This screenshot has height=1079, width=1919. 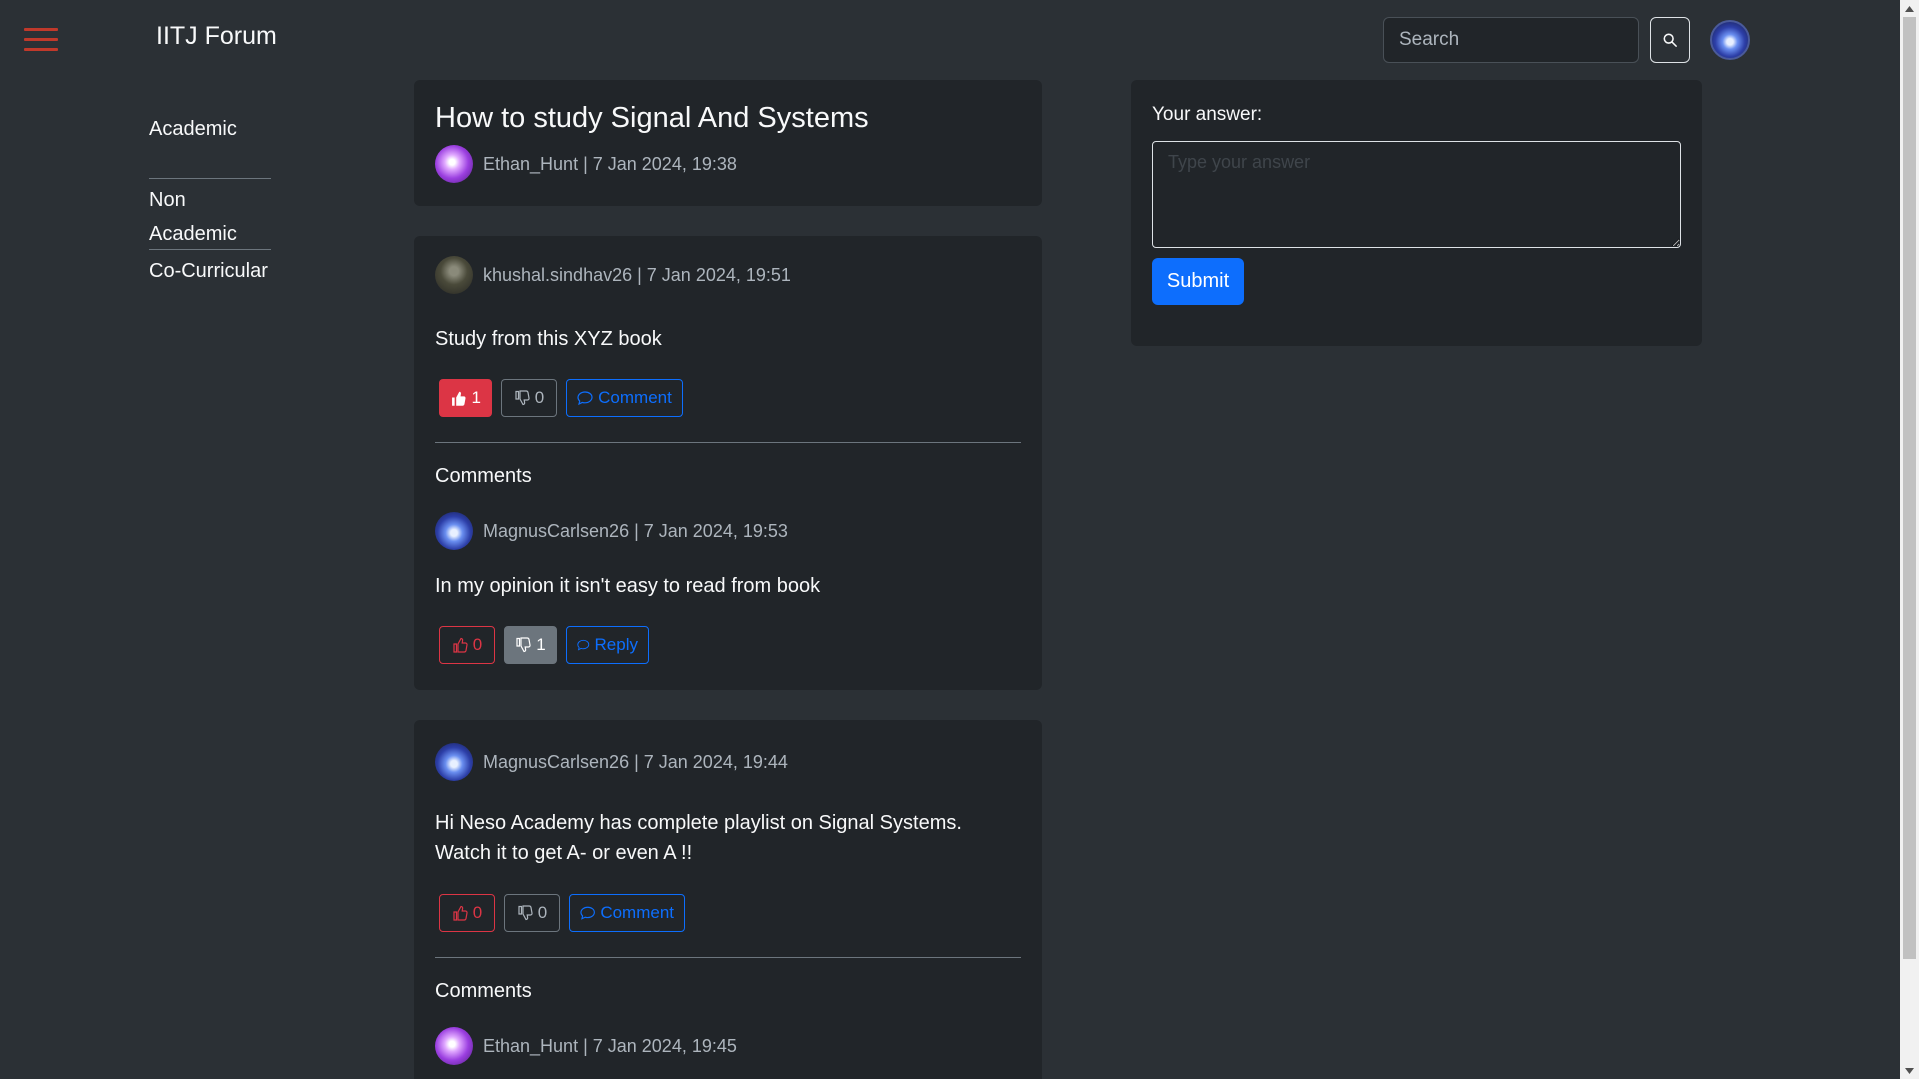 I want to click on dislike-button: 1, so click(x=530, y=645).